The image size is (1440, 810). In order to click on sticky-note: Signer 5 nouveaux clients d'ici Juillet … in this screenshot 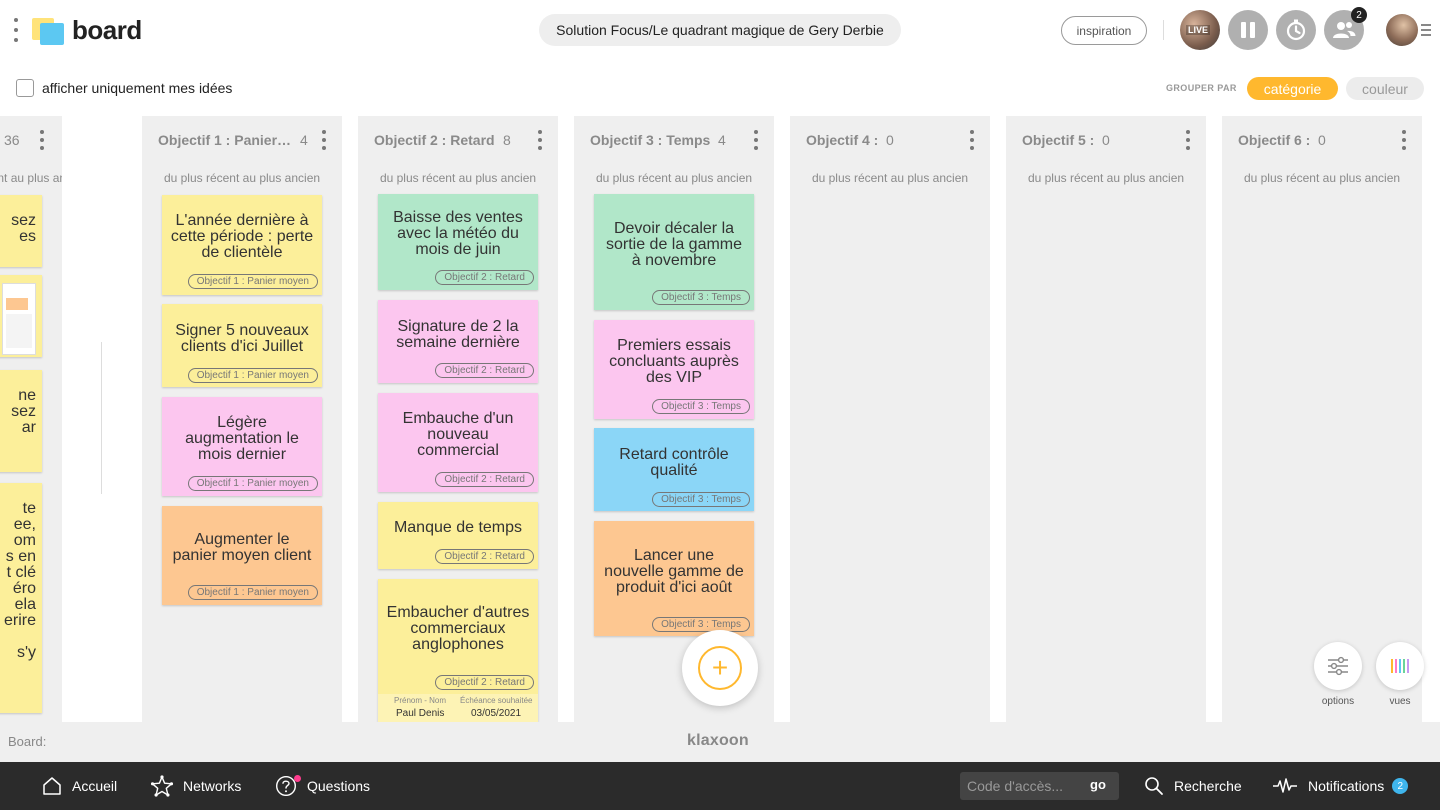, I will do `click(242, 345)`.